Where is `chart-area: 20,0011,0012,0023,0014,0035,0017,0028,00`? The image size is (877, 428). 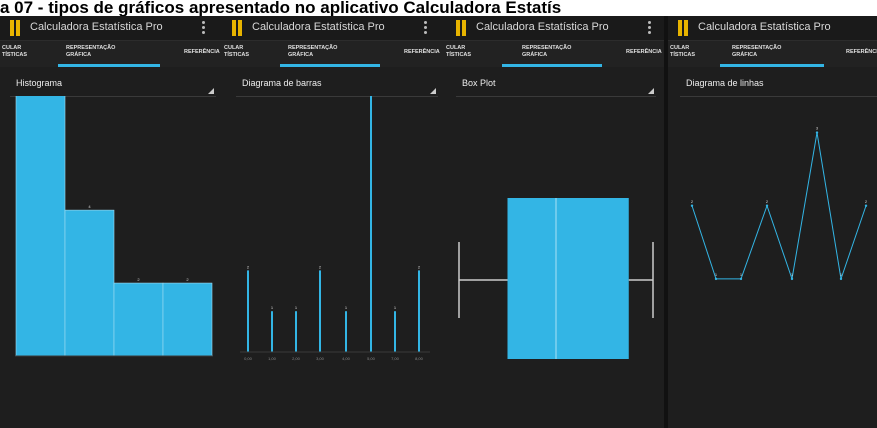
chart-area: 20,0011,0012,0023,0014,0035,0017,0028,00 is located at coordinates (779, 203).